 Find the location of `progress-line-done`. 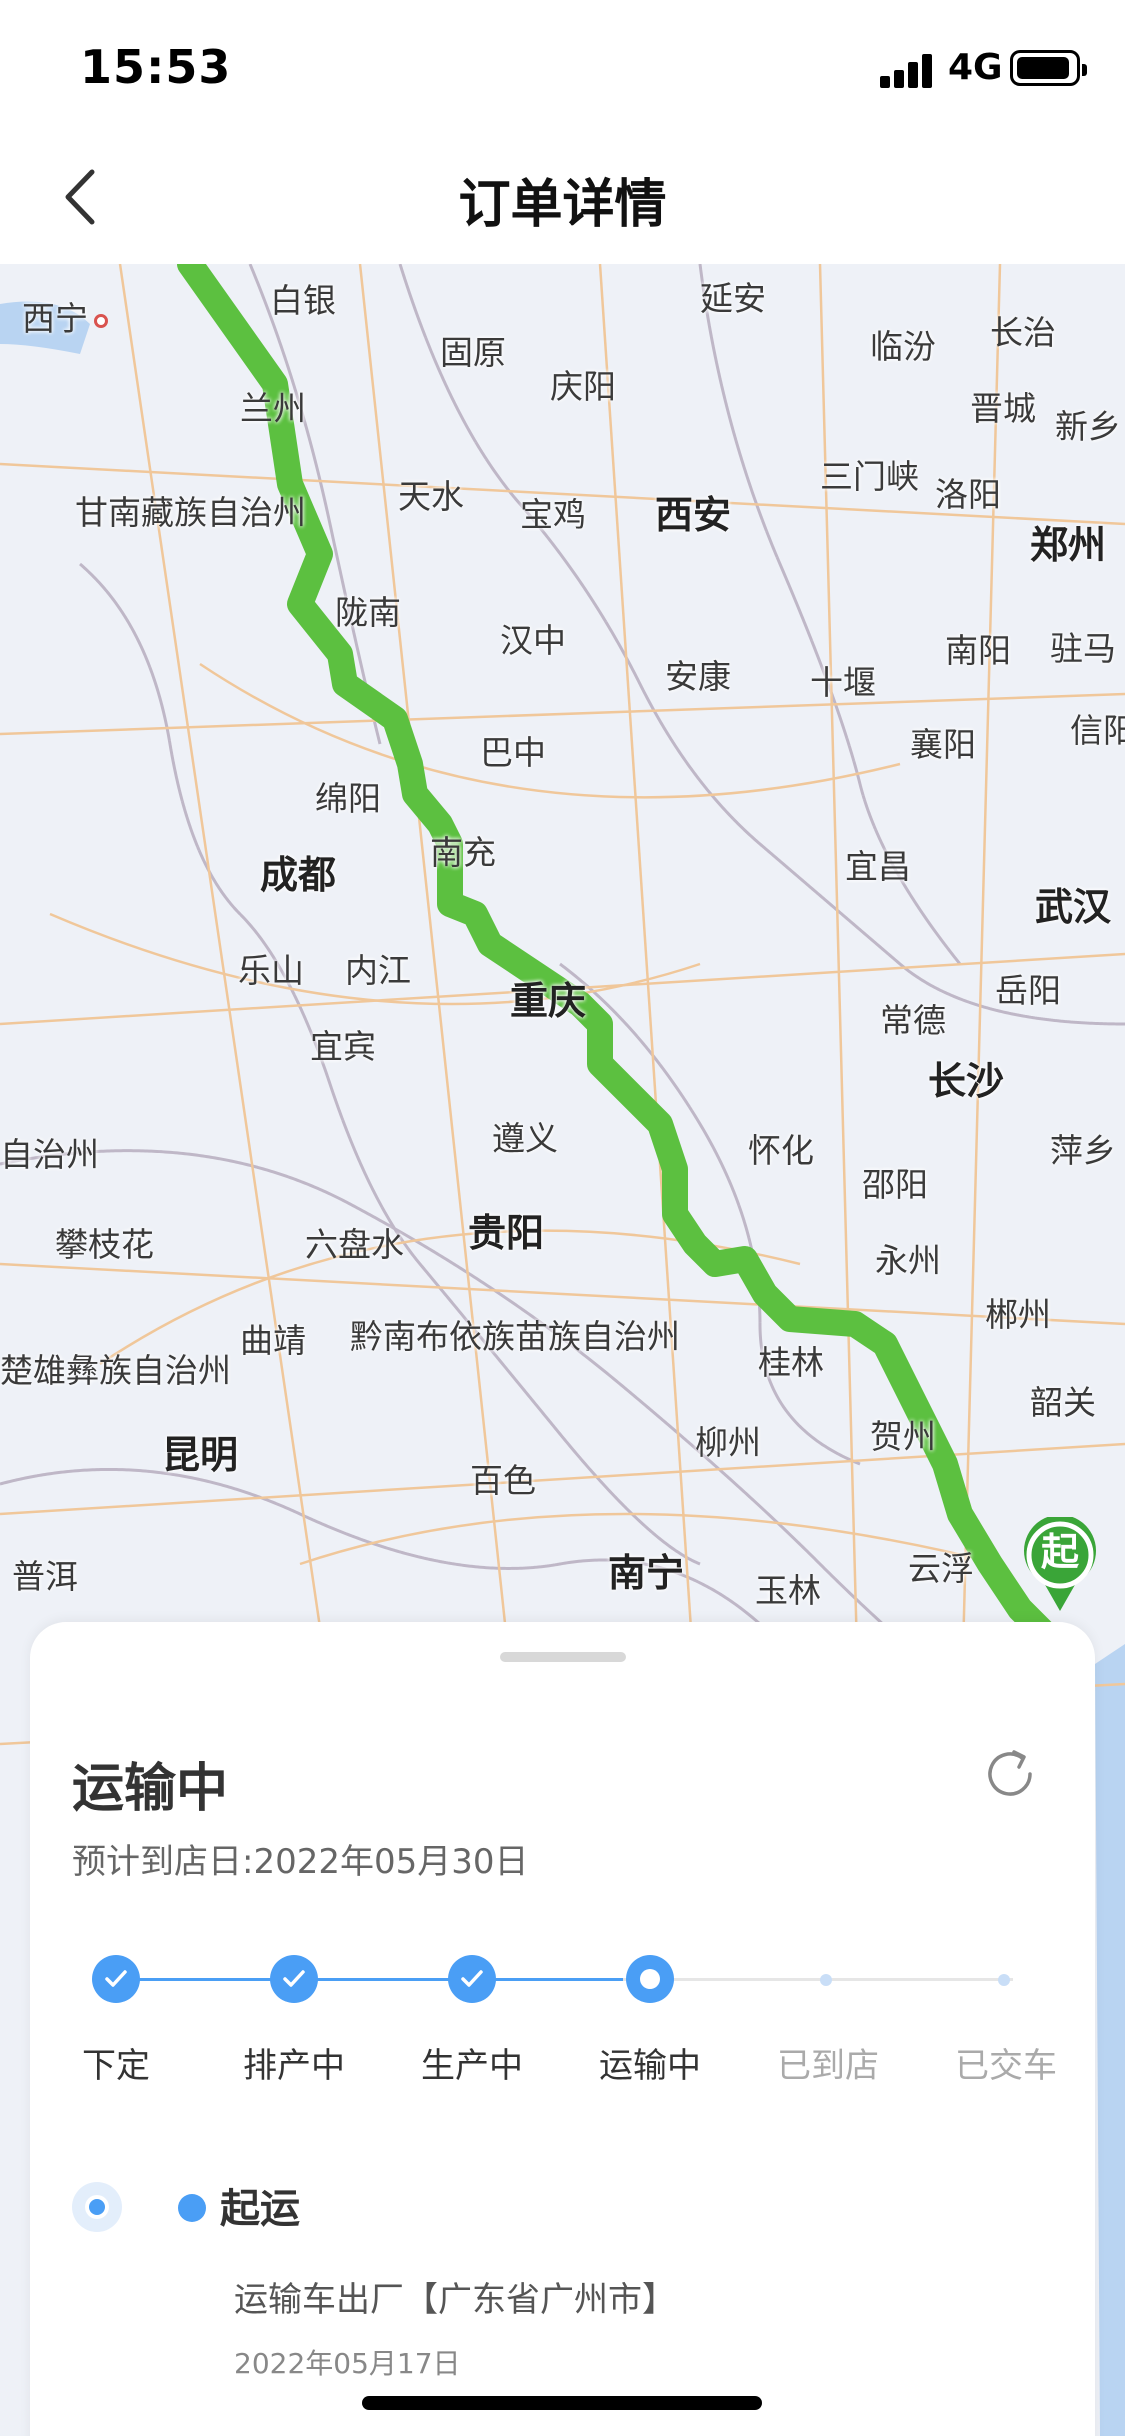

progress-line-done is located at coordinates (369, 1979).